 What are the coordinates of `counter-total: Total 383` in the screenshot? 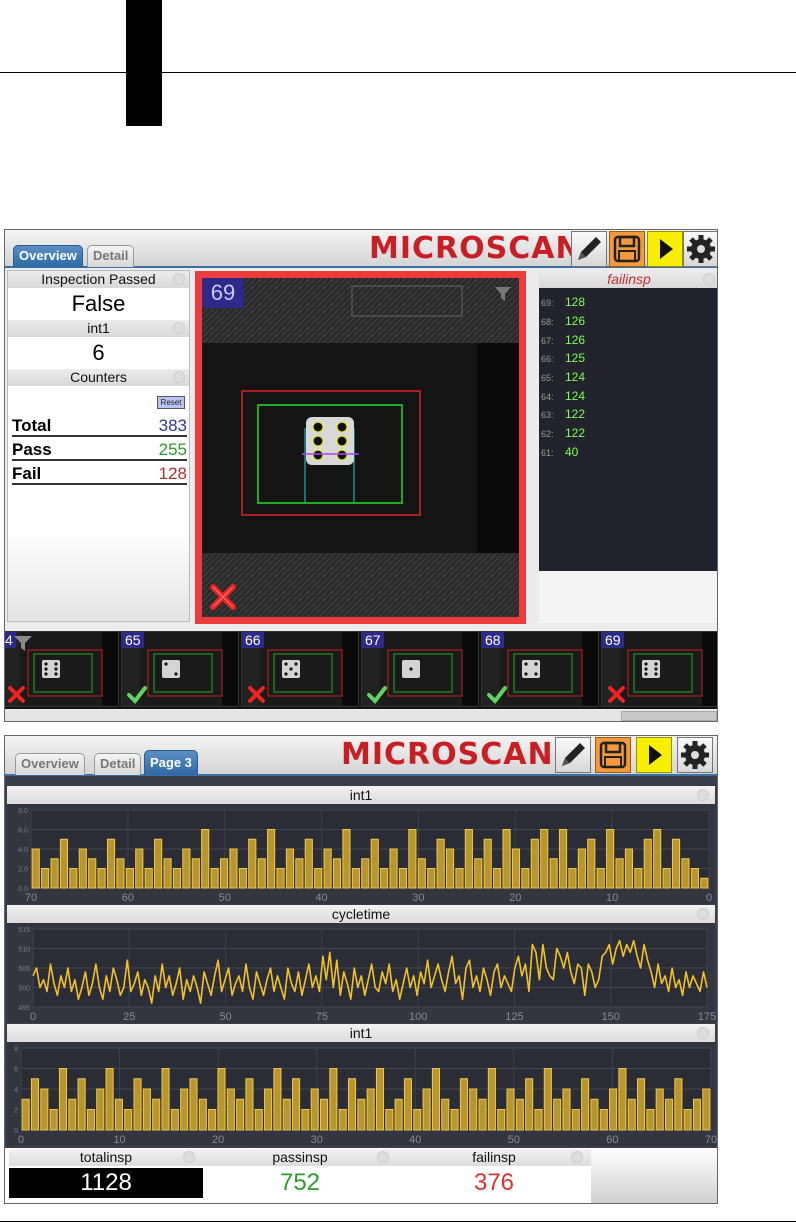 It's located at (99, 426).